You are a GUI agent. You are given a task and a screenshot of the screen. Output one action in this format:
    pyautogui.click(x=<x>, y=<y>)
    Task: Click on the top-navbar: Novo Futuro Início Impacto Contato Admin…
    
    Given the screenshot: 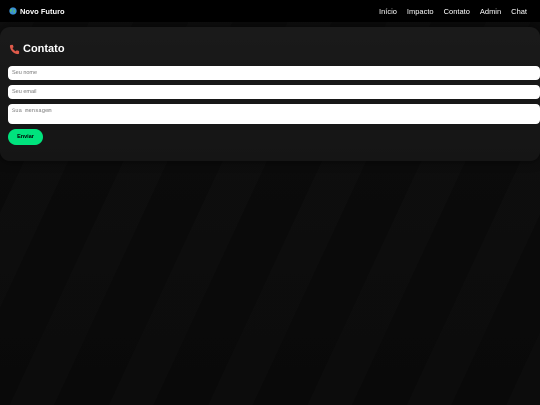 What is the action you would take?
    pyautogui.click(x=270, y=11)
    